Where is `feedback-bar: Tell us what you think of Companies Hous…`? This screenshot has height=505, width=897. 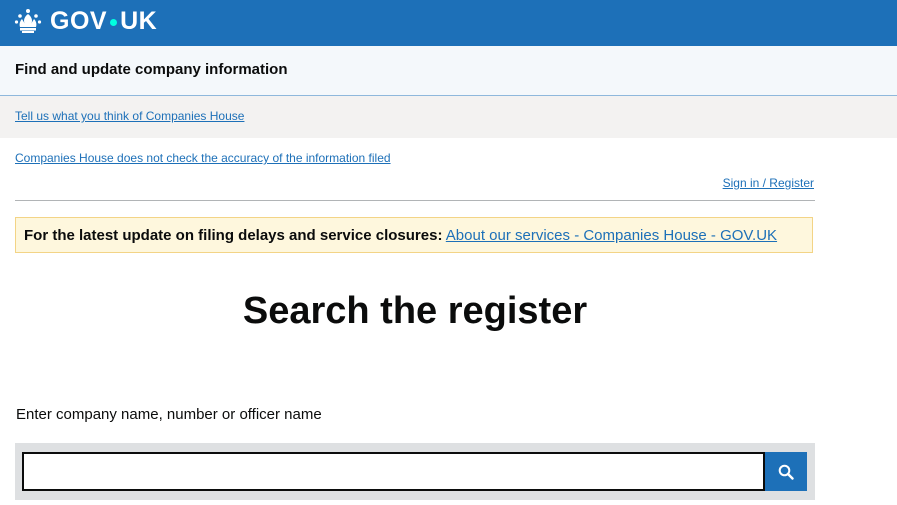 feedback-bar: Tell us what you think of Companies Hous… is located at coordinates (448, 117).